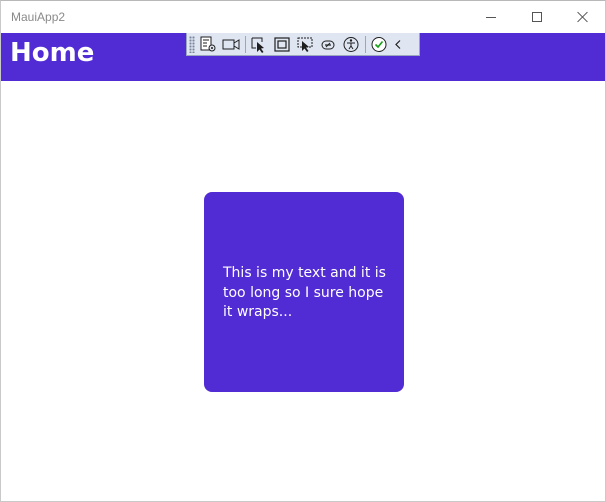 The width and height of the screenshot is (606, 502). What do you see at coordinates (398, 44) in the screenshot?
I see `collapse-chevron-icon` at bounding box center [398, 44].